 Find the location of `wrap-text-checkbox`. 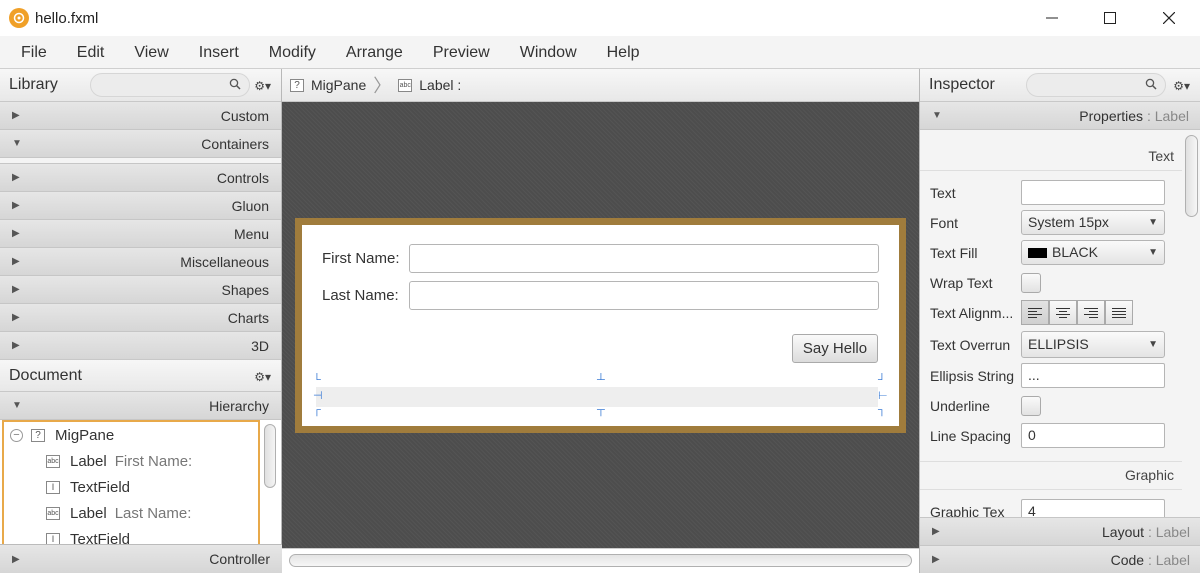

wrap-text-checkbox is located at coordinates (1031, 283).